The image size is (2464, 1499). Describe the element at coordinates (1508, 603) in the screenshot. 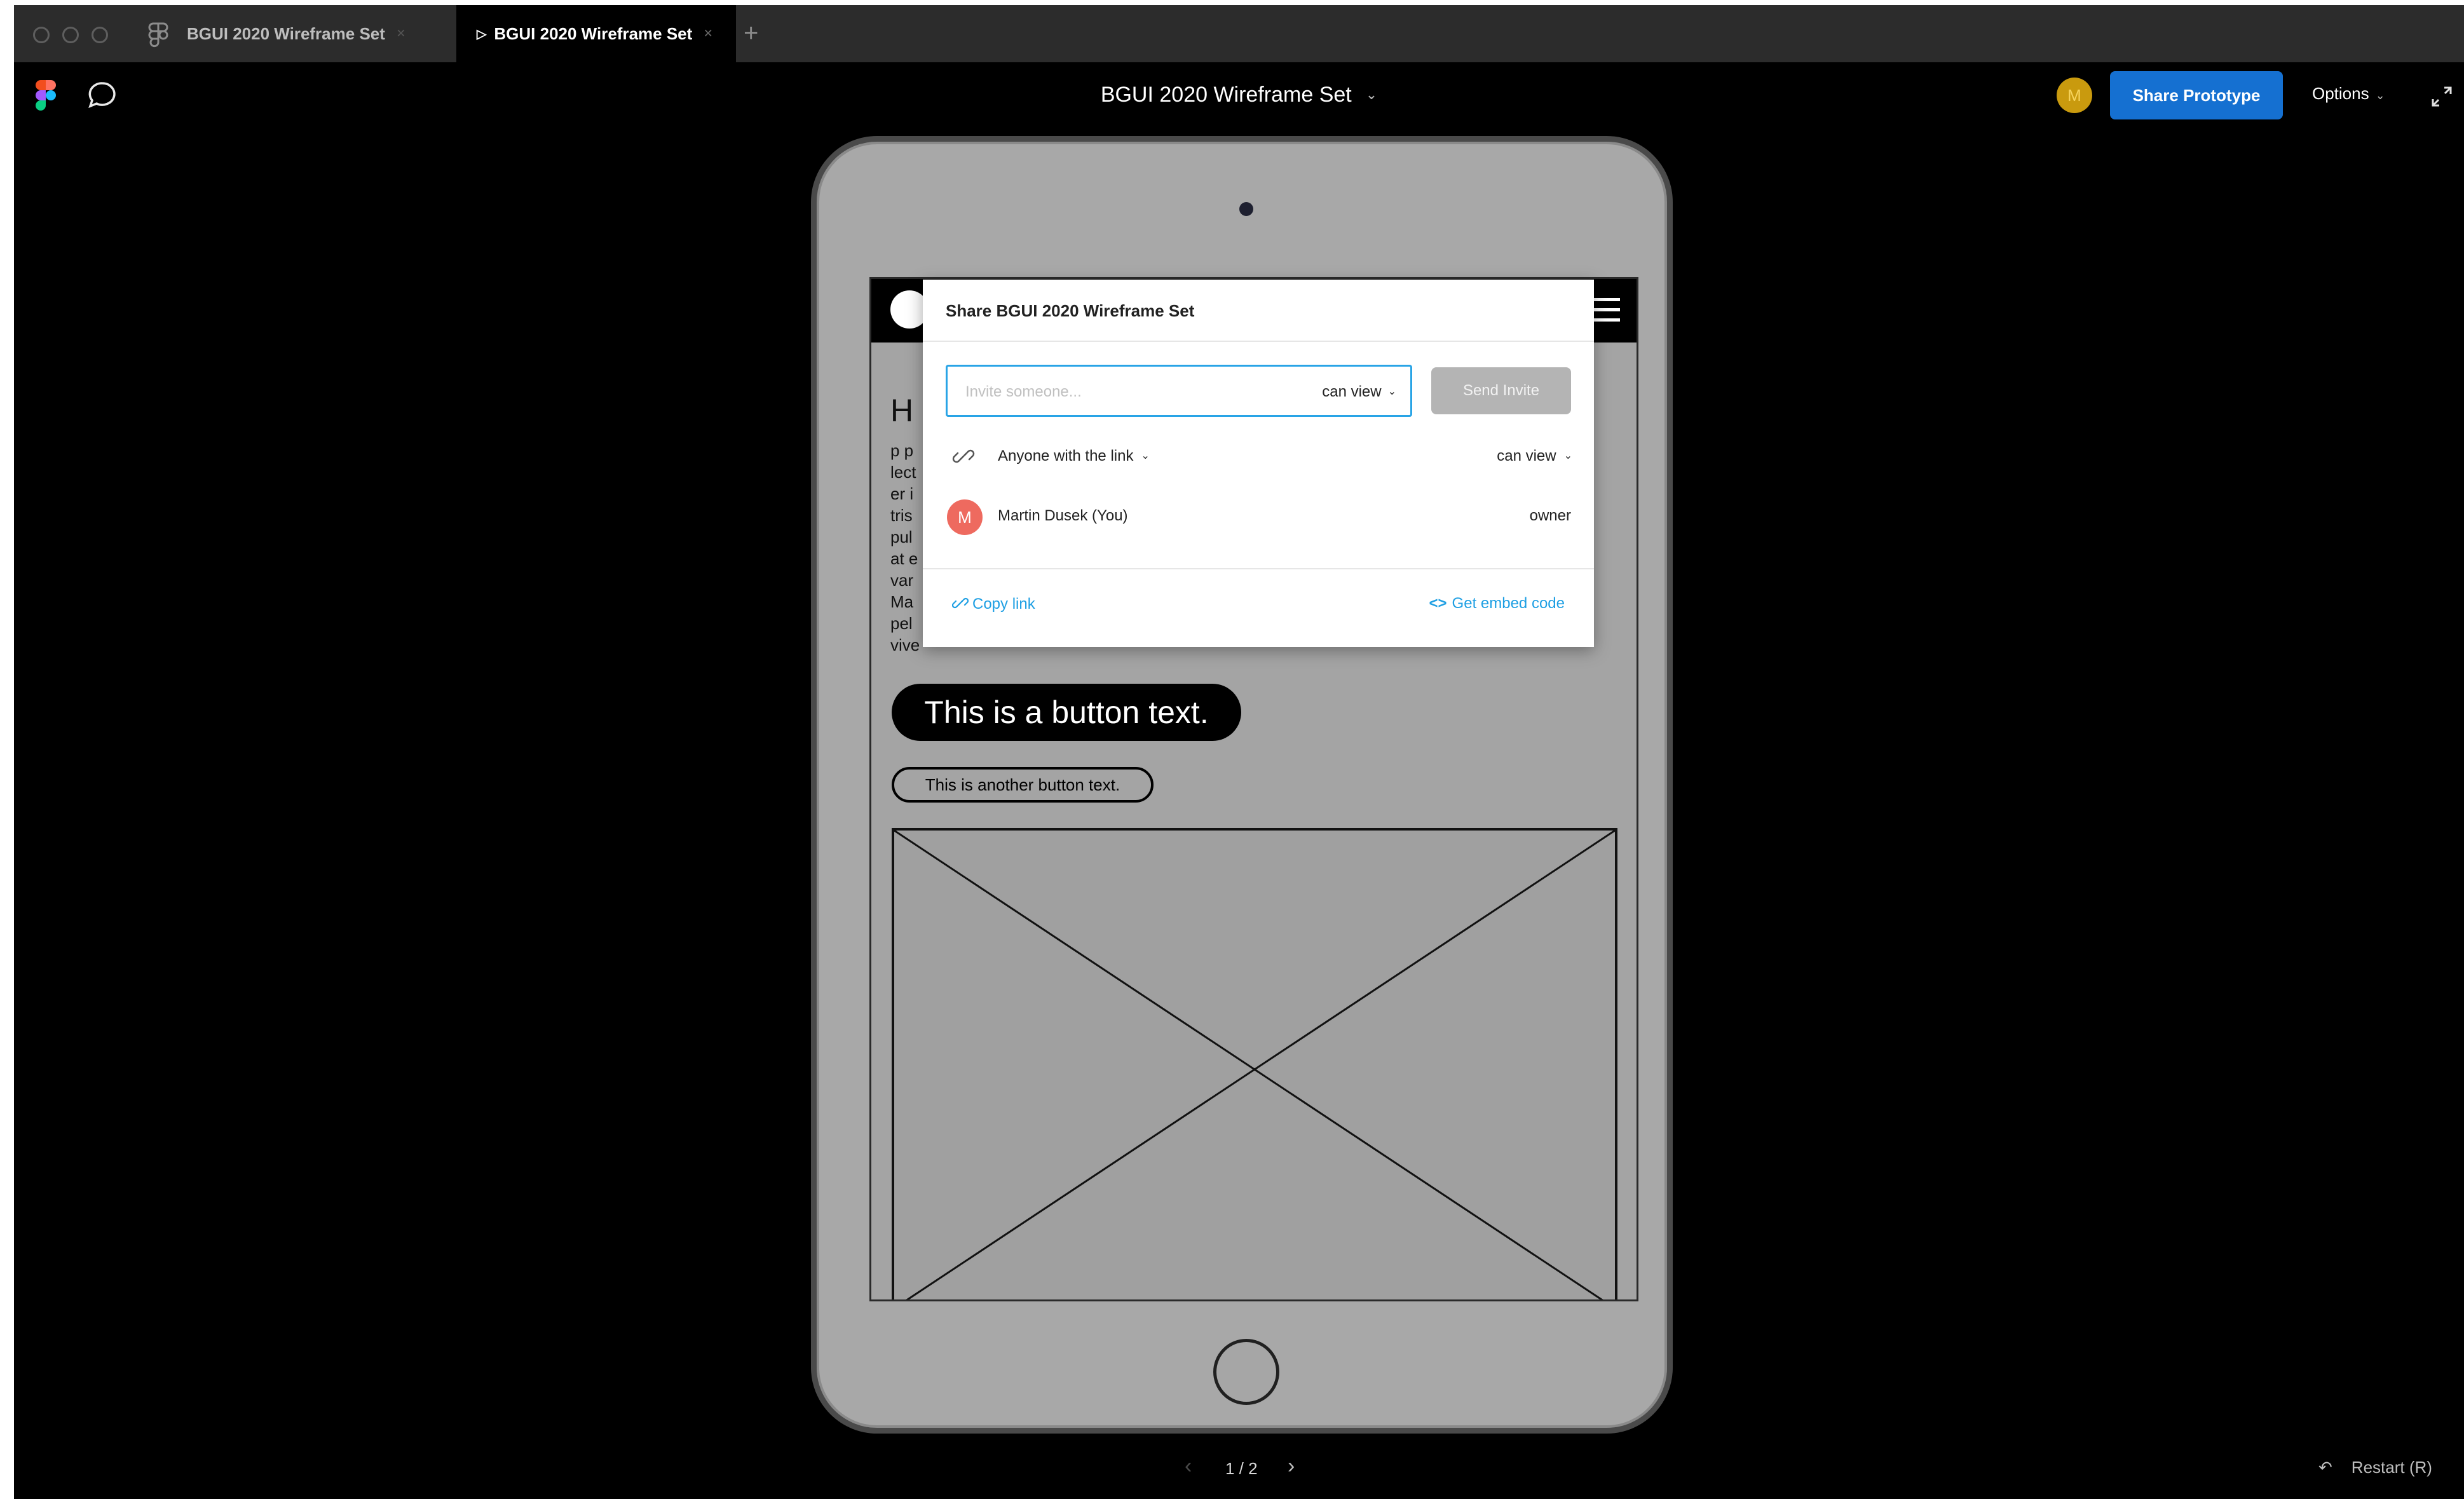

I see `embed-code-label: Get embed code` at that location.